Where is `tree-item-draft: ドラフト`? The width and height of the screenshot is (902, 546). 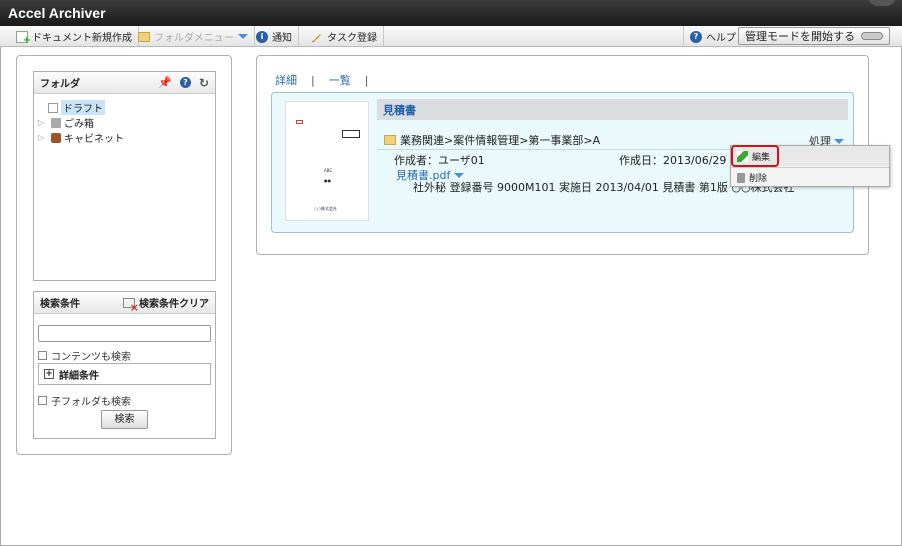 tree-item-draft: ドラフト is located at coordinates (124, 107).